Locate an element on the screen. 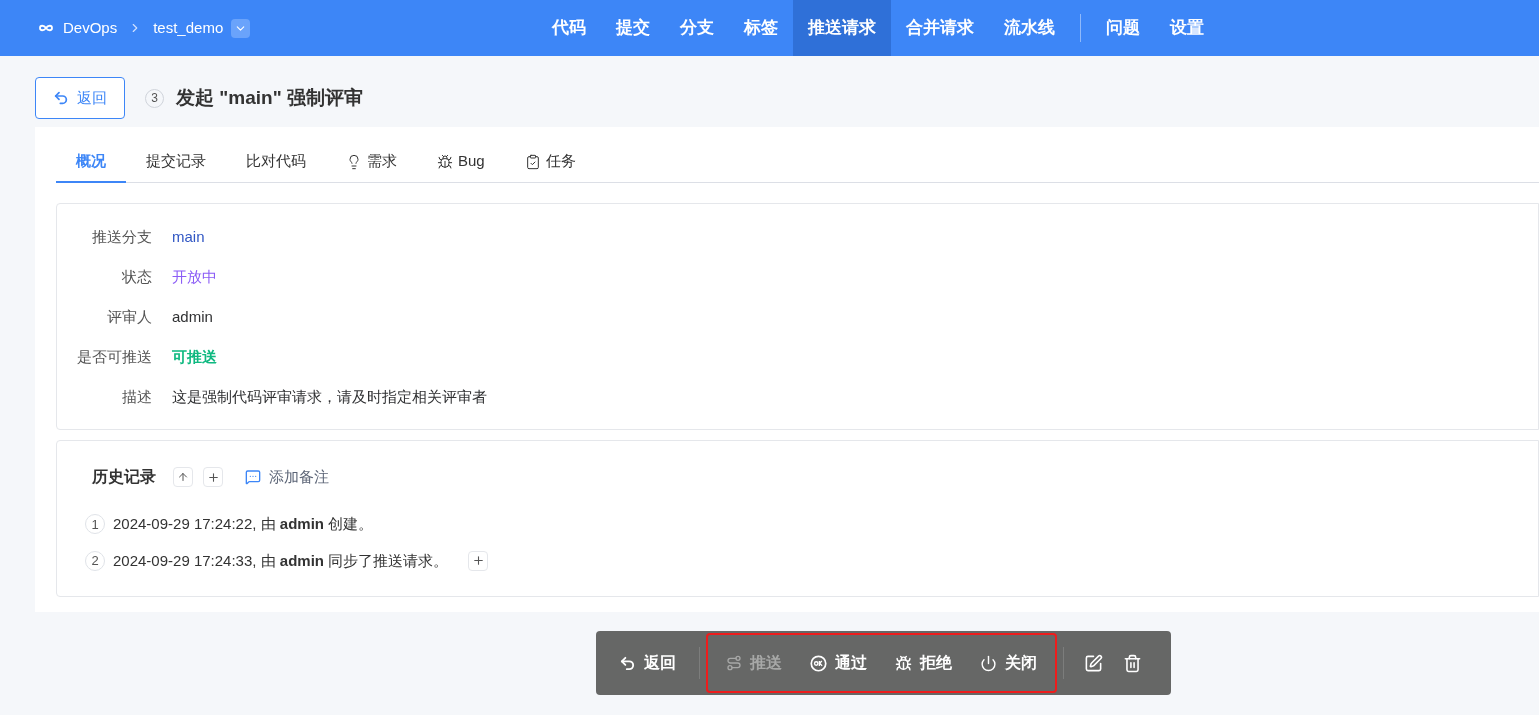 The width and height of the screenshot is (1539, 715). field-label: 是否可推送 is located at coordinates (114, 356).